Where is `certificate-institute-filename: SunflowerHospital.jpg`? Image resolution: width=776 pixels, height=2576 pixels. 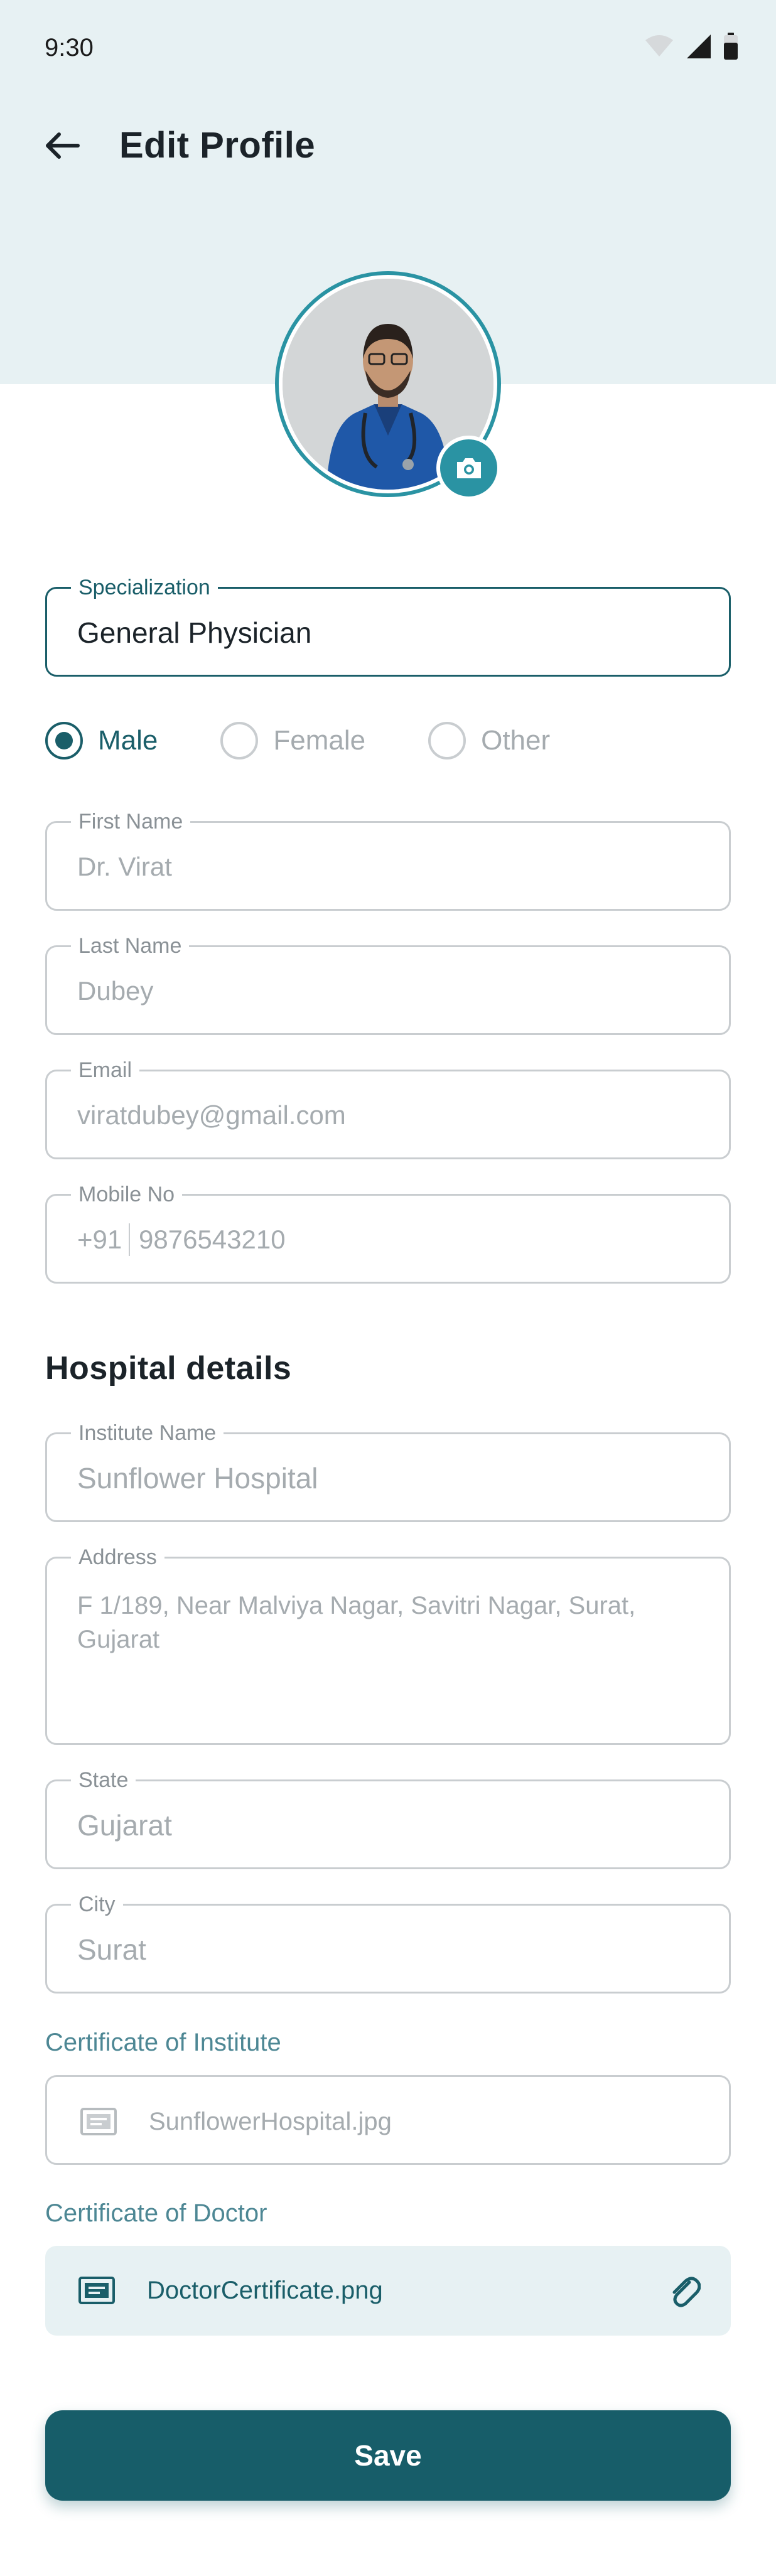 certificate-institute-filename: SunflowerHospital.jpg is located at coordinates (270, 2121).